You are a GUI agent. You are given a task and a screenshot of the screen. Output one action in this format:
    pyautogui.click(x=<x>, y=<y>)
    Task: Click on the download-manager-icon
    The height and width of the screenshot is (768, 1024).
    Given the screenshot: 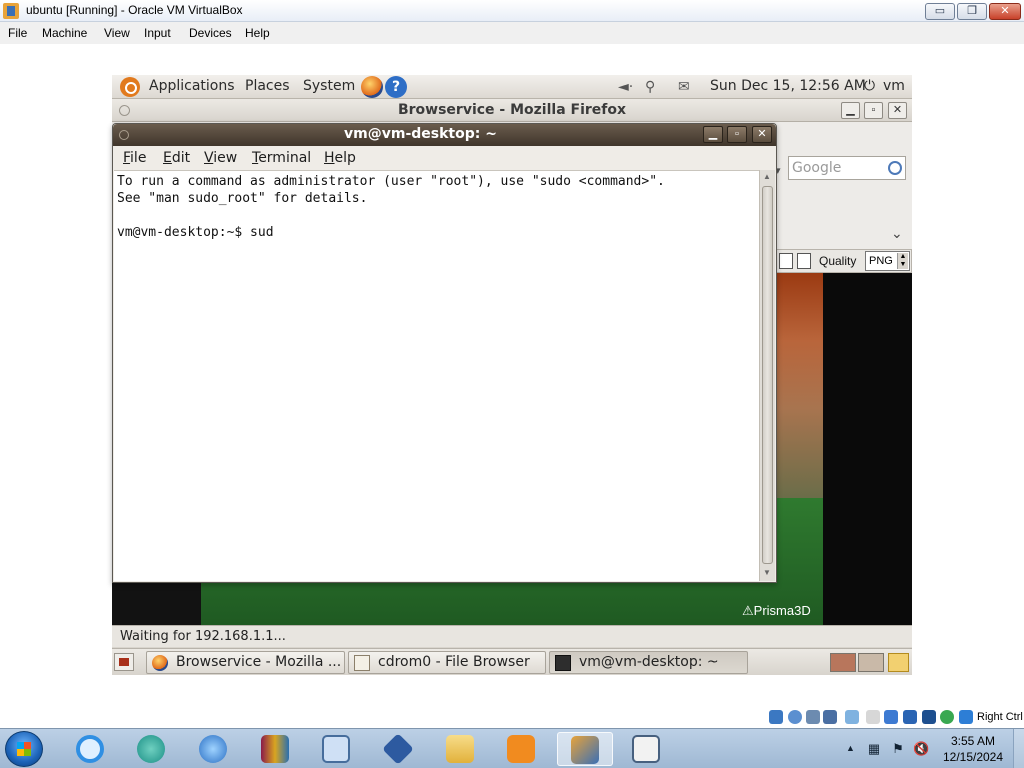 What is the action you would take?
    pyautogui.click(x=213, y=749)
    